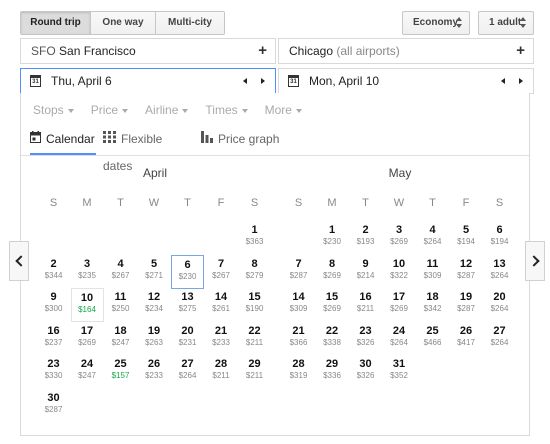 The height and width of the screenshot is (444, 550). Describe the element at coordinates (187, 339) in the screenshot. I see `calendar-day: 20 $231` at that location.